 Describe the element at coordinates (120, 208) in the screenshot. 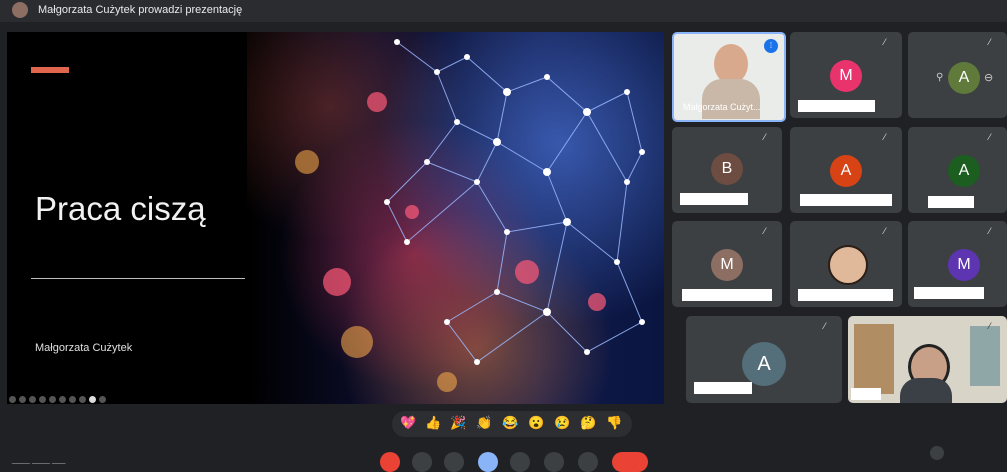

I see `slide-title: Praca ciszą` at that location.